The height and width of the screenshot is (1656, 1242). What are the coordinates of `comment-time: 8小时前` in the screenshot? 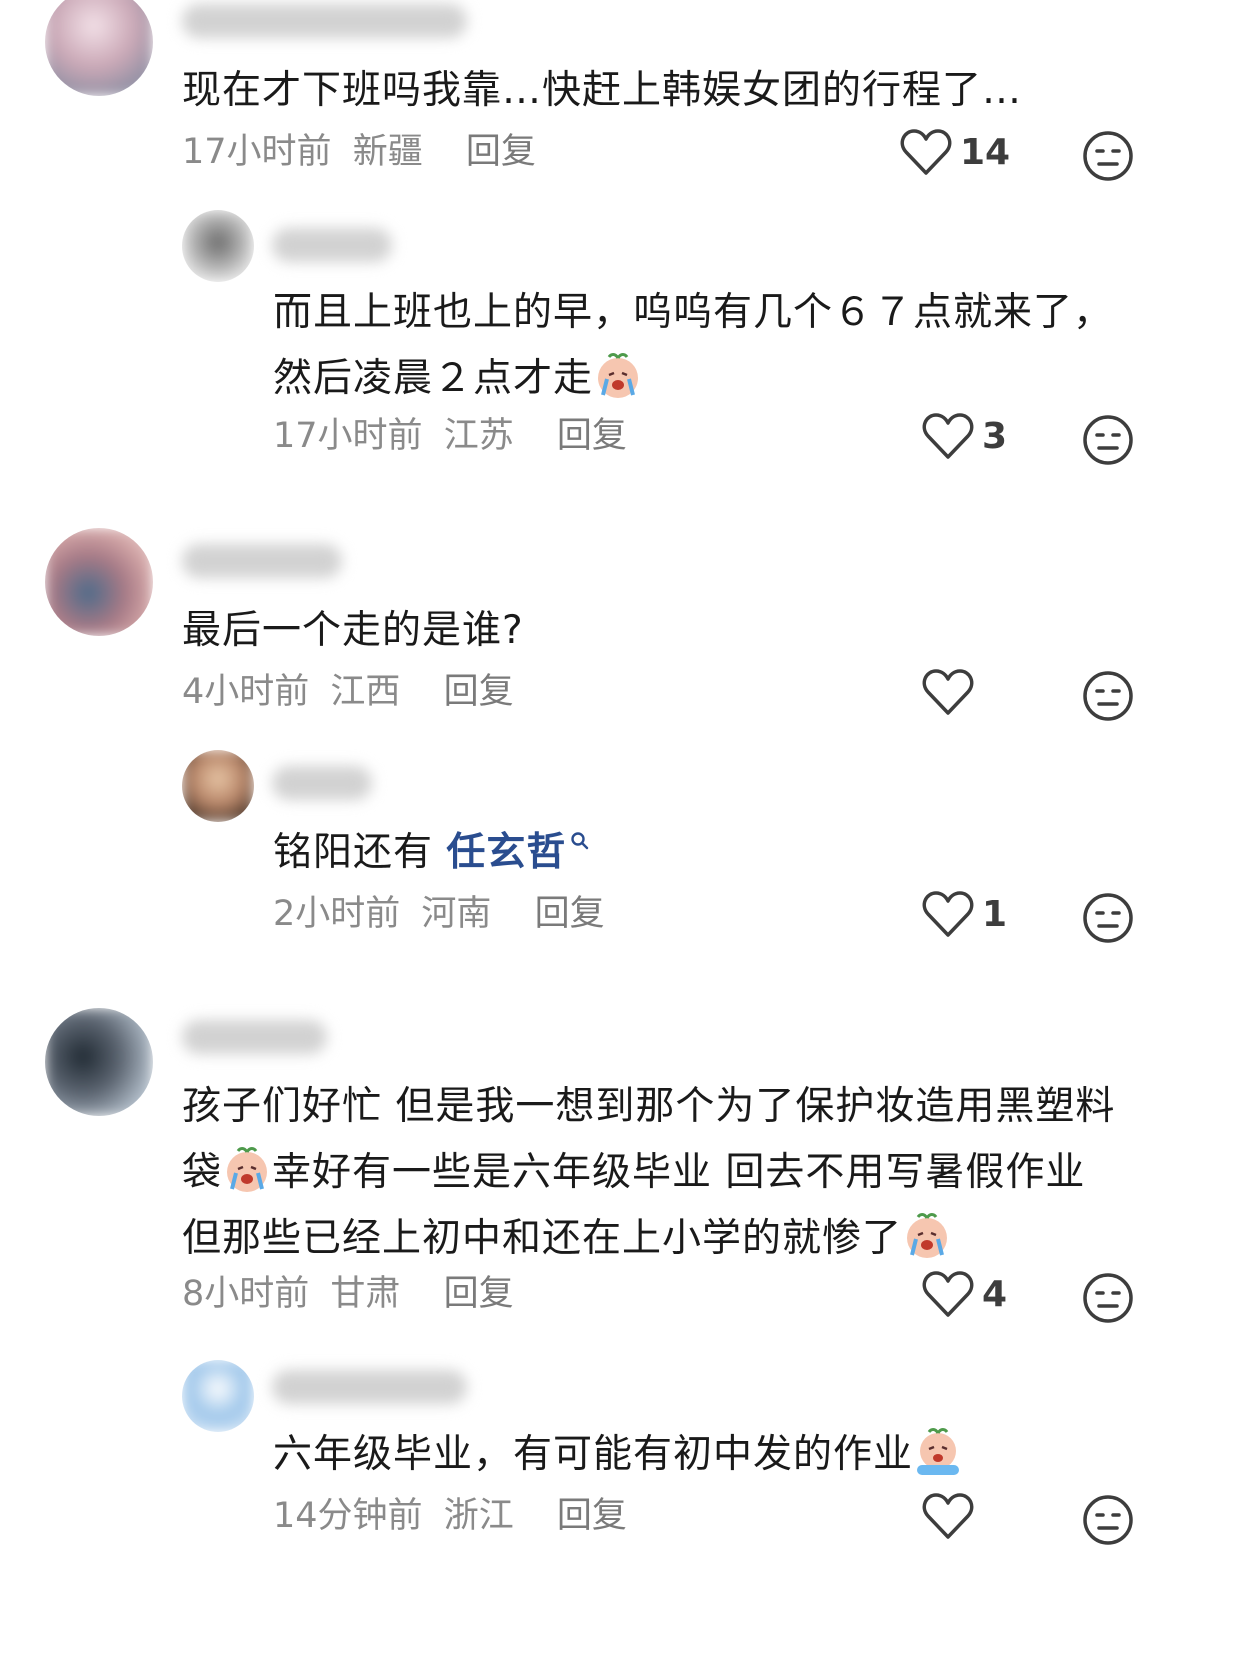 It's located at (246, 1294).